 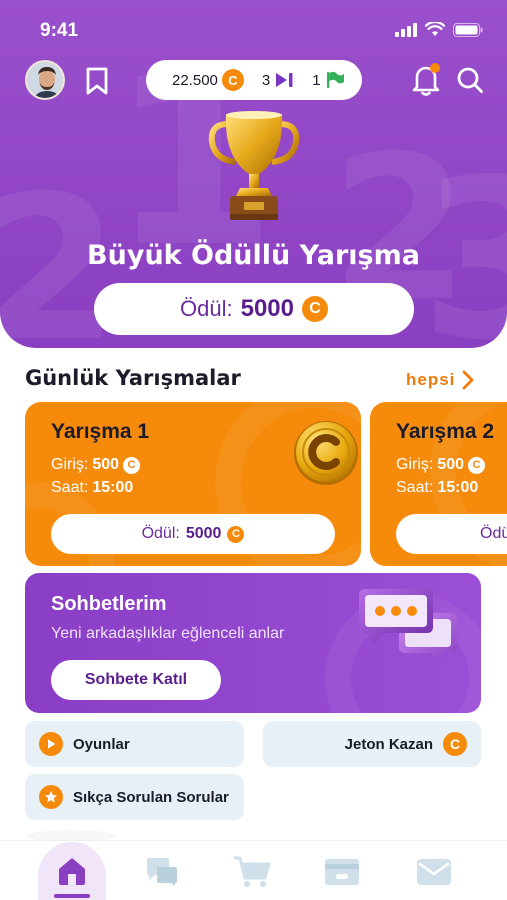 I want to click on contest-card: Yarışma 2 Giriş: 500 C Saat: 15:00 Ödü, so click(x=438, y=484).